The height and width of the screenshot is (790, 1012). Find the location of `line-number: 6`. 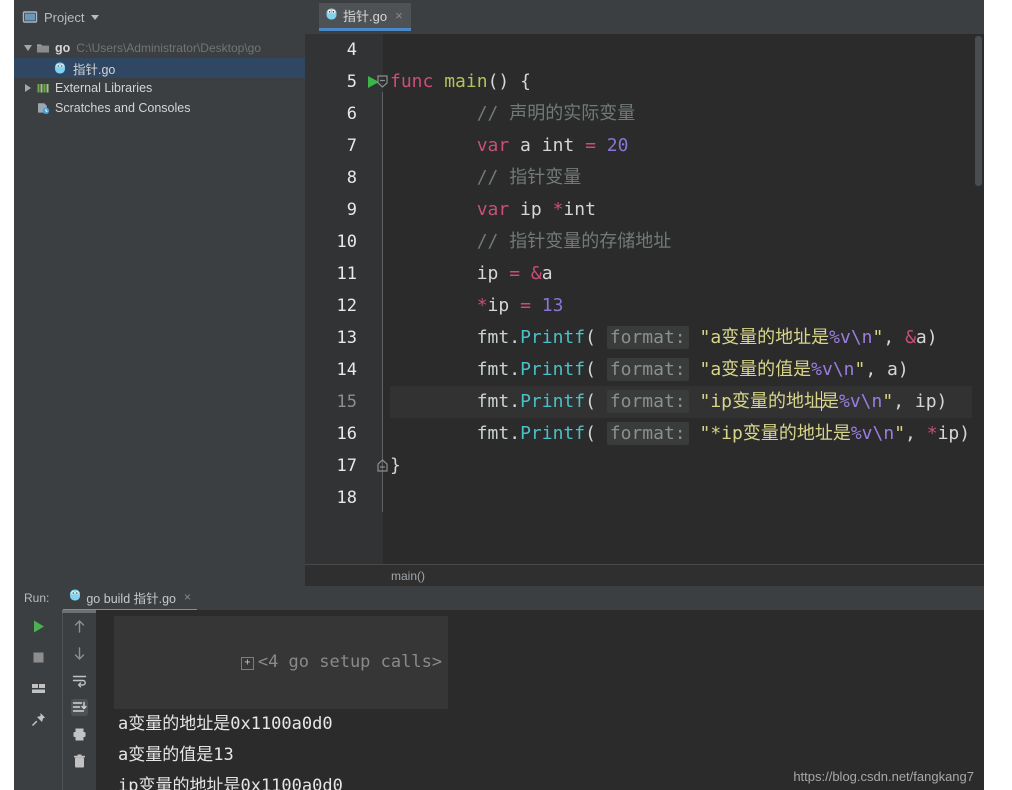

line-number: 6 is located at coordinates (351, 114).